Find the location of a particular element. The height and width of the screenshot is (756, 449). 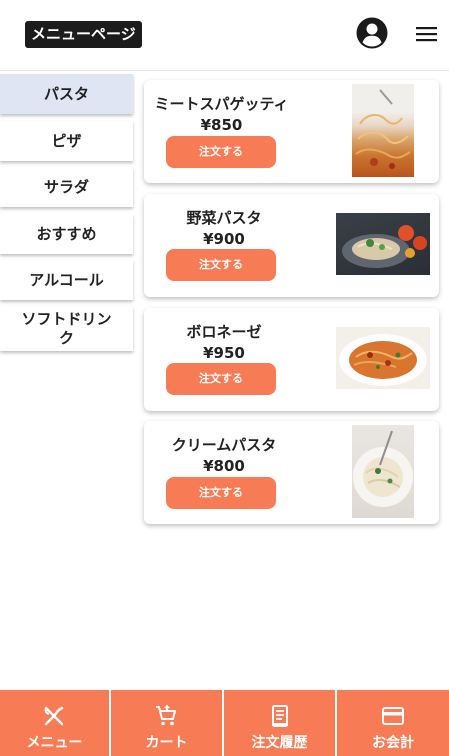

menu-card: 野菜パスタ ¥900 注文する is located at coordinates (291, 245).